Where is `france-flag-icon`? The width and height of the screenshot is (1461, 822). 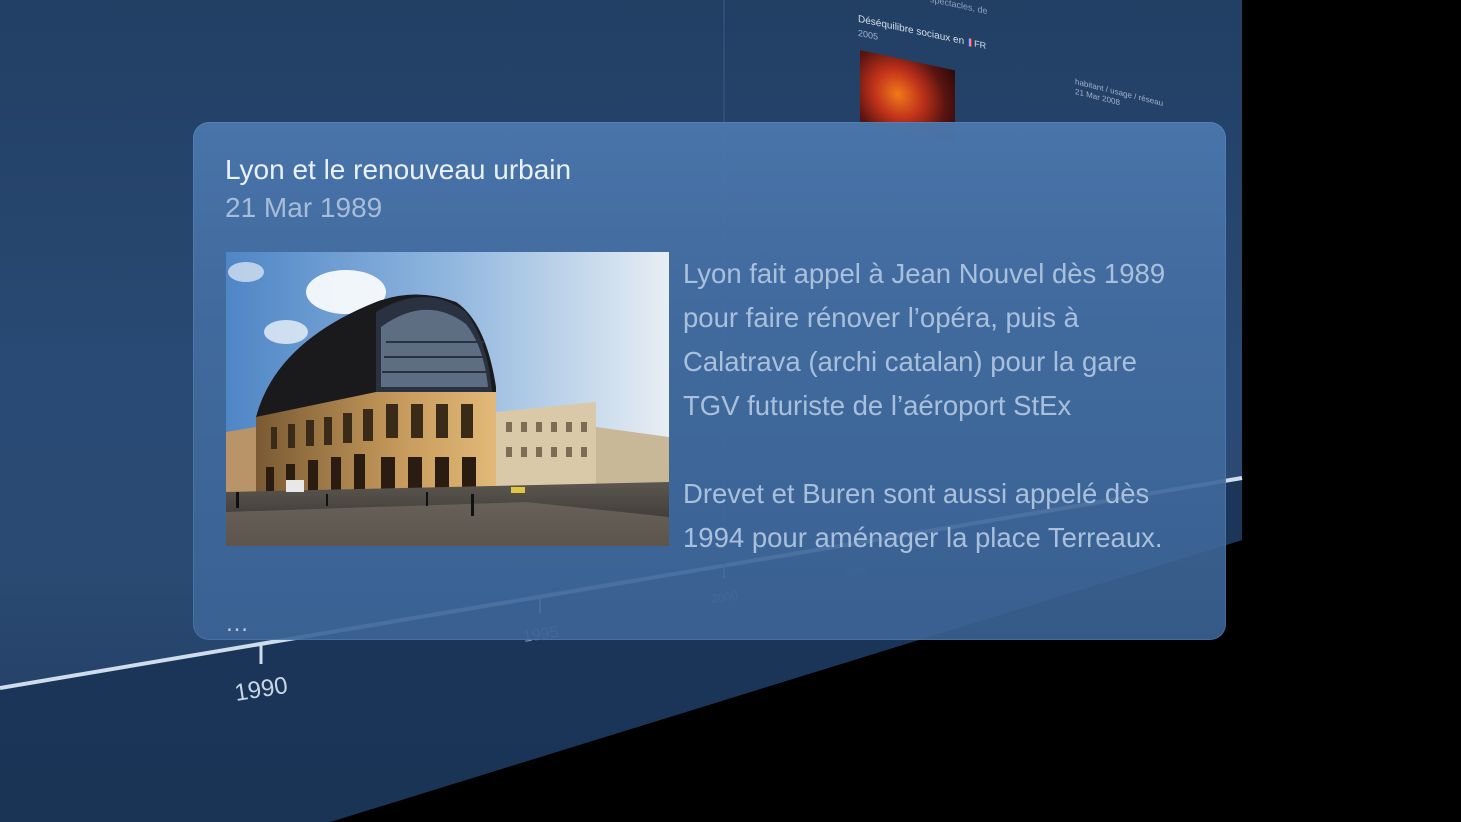
france-flag-icon is located at coordinates (970, 43).